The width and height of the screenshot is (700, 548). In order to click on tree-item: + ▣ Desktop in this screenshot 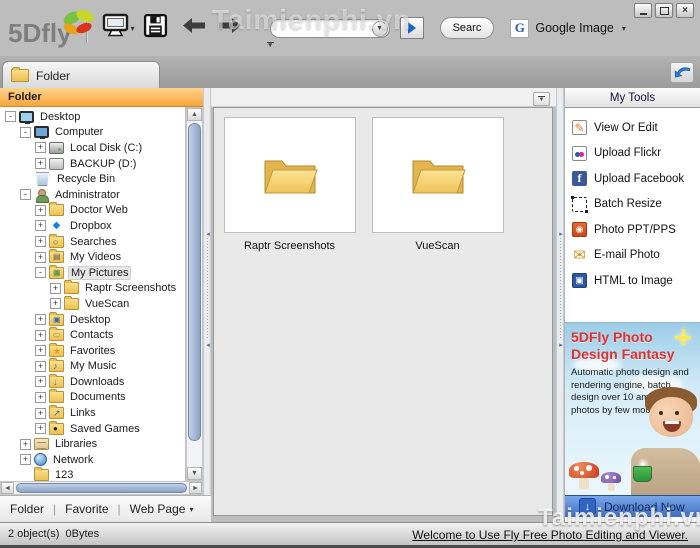, I will do `click(92, 319)`.